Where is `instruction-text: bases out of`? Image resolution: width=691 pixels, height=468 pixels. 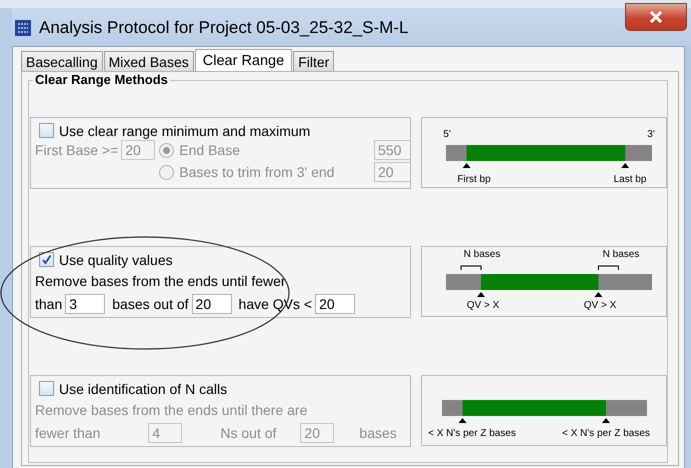 instruction-text: bases out of is located at coordinates (150, 304).